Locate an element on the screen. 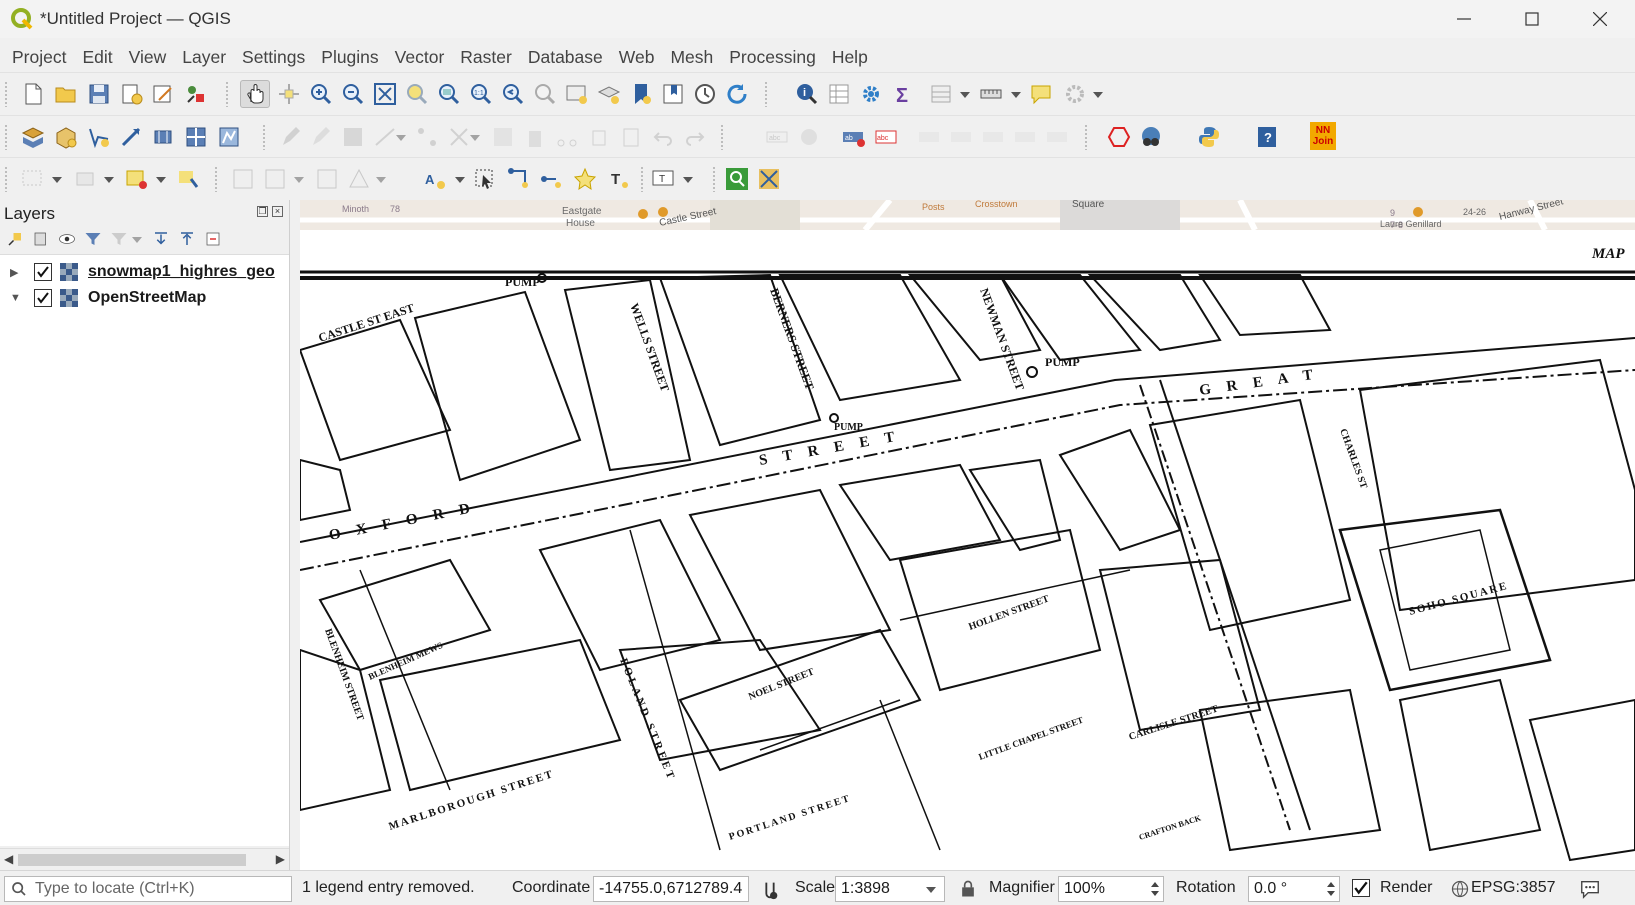  text-annotation-button: T is located at coordinates (619, 179).